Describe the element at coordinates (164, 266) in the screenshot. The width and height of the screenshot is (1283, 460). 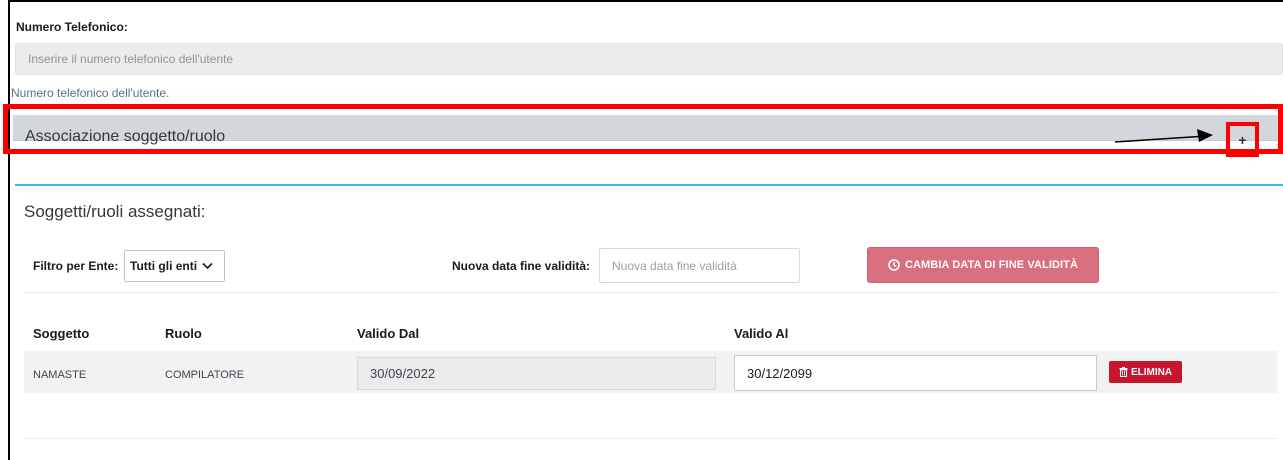
I see `filter-select-value: Tutti gli enti` at that location.